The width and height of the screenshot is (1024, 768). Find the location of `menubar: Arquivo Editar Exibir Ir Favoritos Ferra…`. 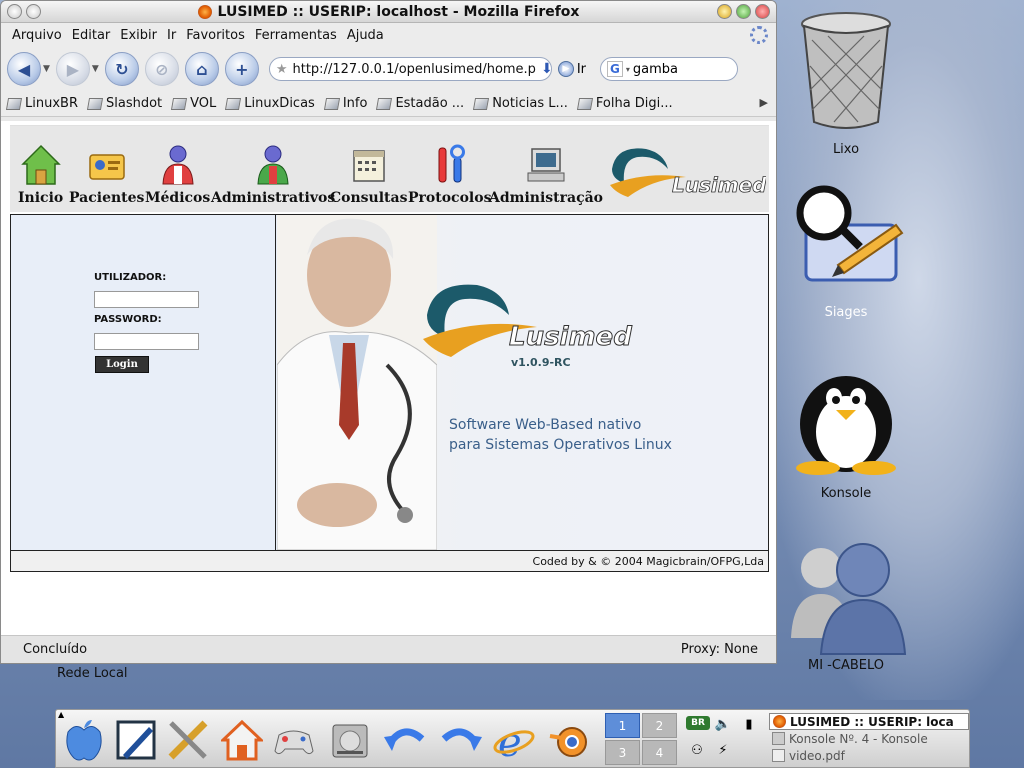

menubar: Arquivo Editar Exibir Ir Favoritos Ferra… is located at coordinates (388, 35).